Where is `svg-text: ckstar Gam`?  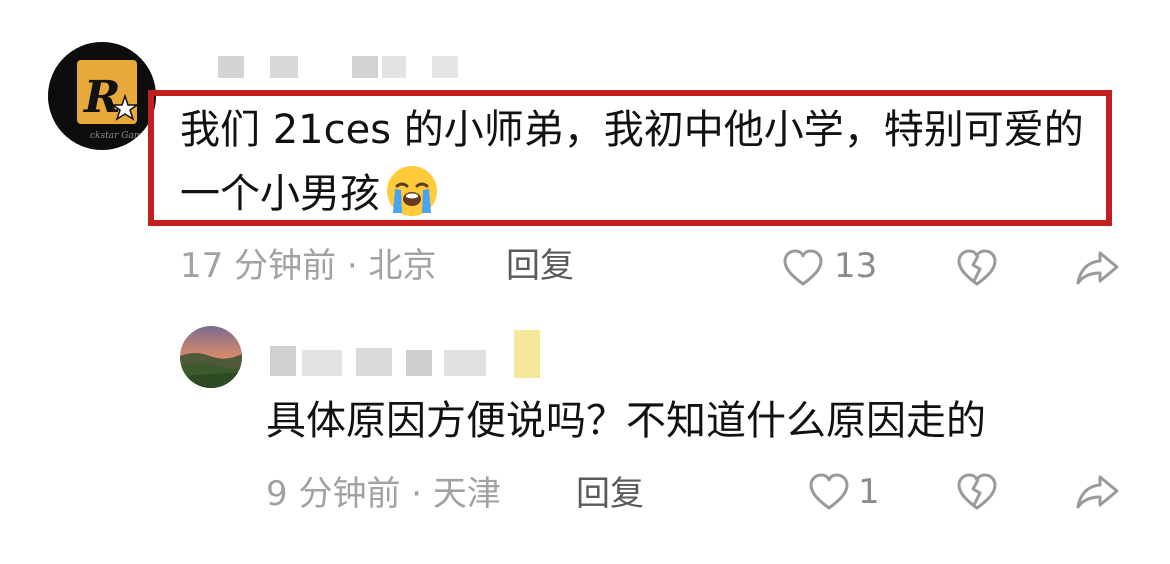
svg-text: ckstar Gam is located at coordinates (116, 136).